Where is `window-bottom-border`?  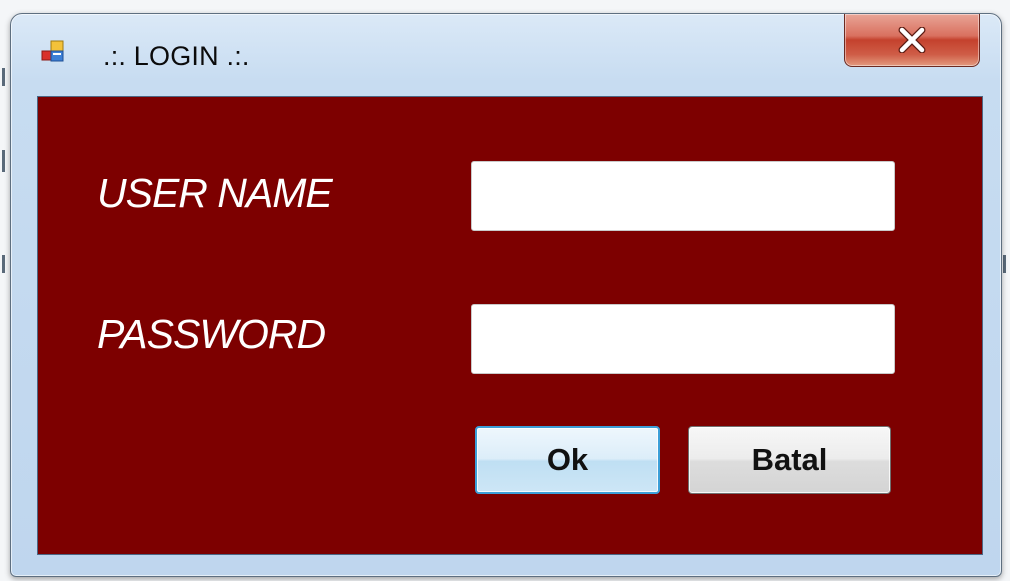 window-bottom-border is located at coordinates (506, 565).